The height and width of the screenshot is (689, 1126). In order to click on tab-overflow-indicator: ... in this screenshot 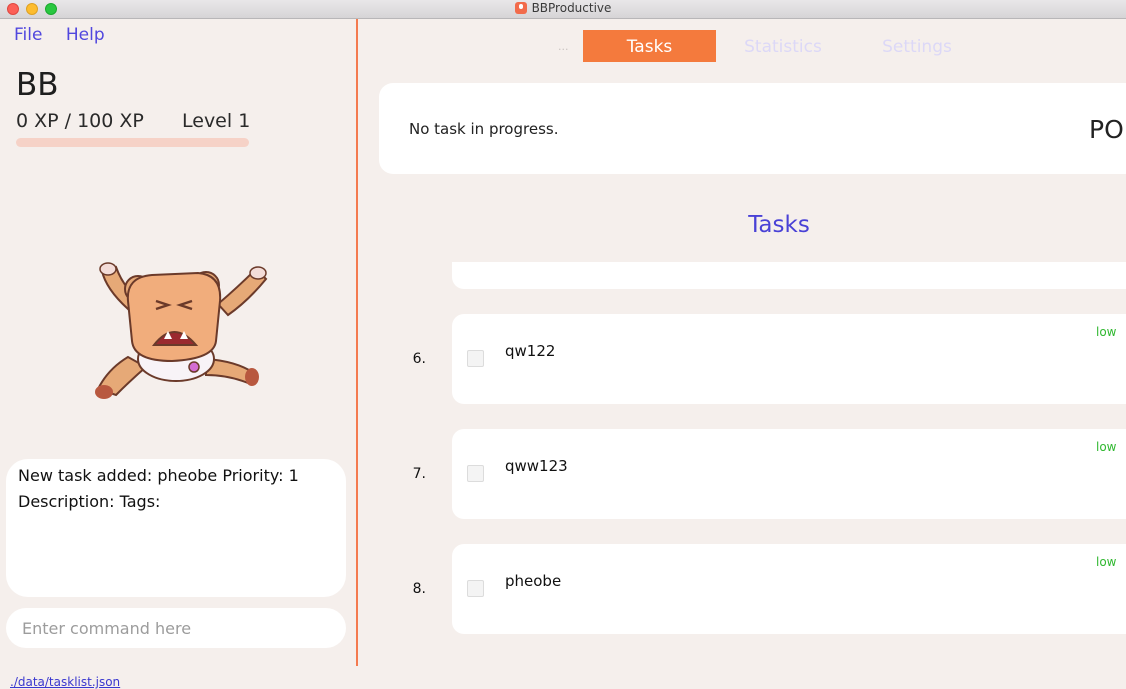, I will do `click(563, 46)`.